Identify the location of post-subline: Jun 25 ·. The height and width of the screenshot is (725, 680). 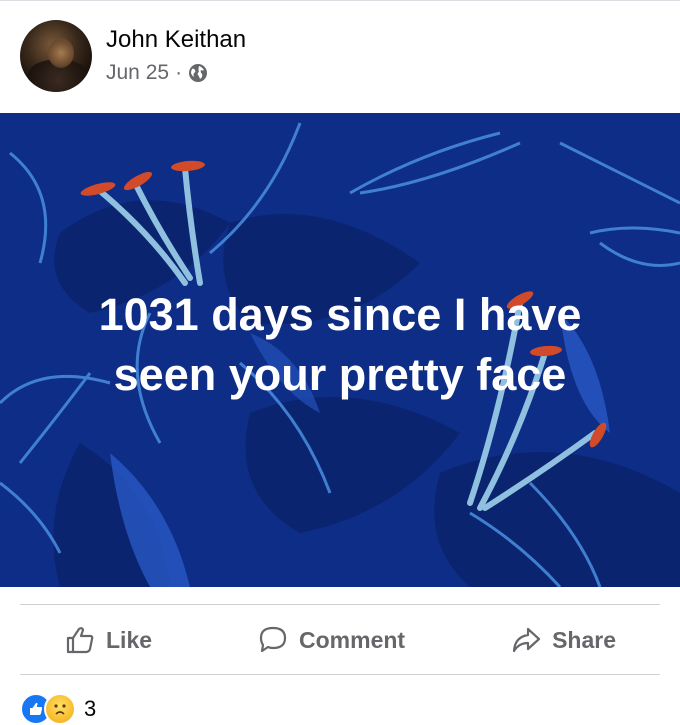
(176, 73).